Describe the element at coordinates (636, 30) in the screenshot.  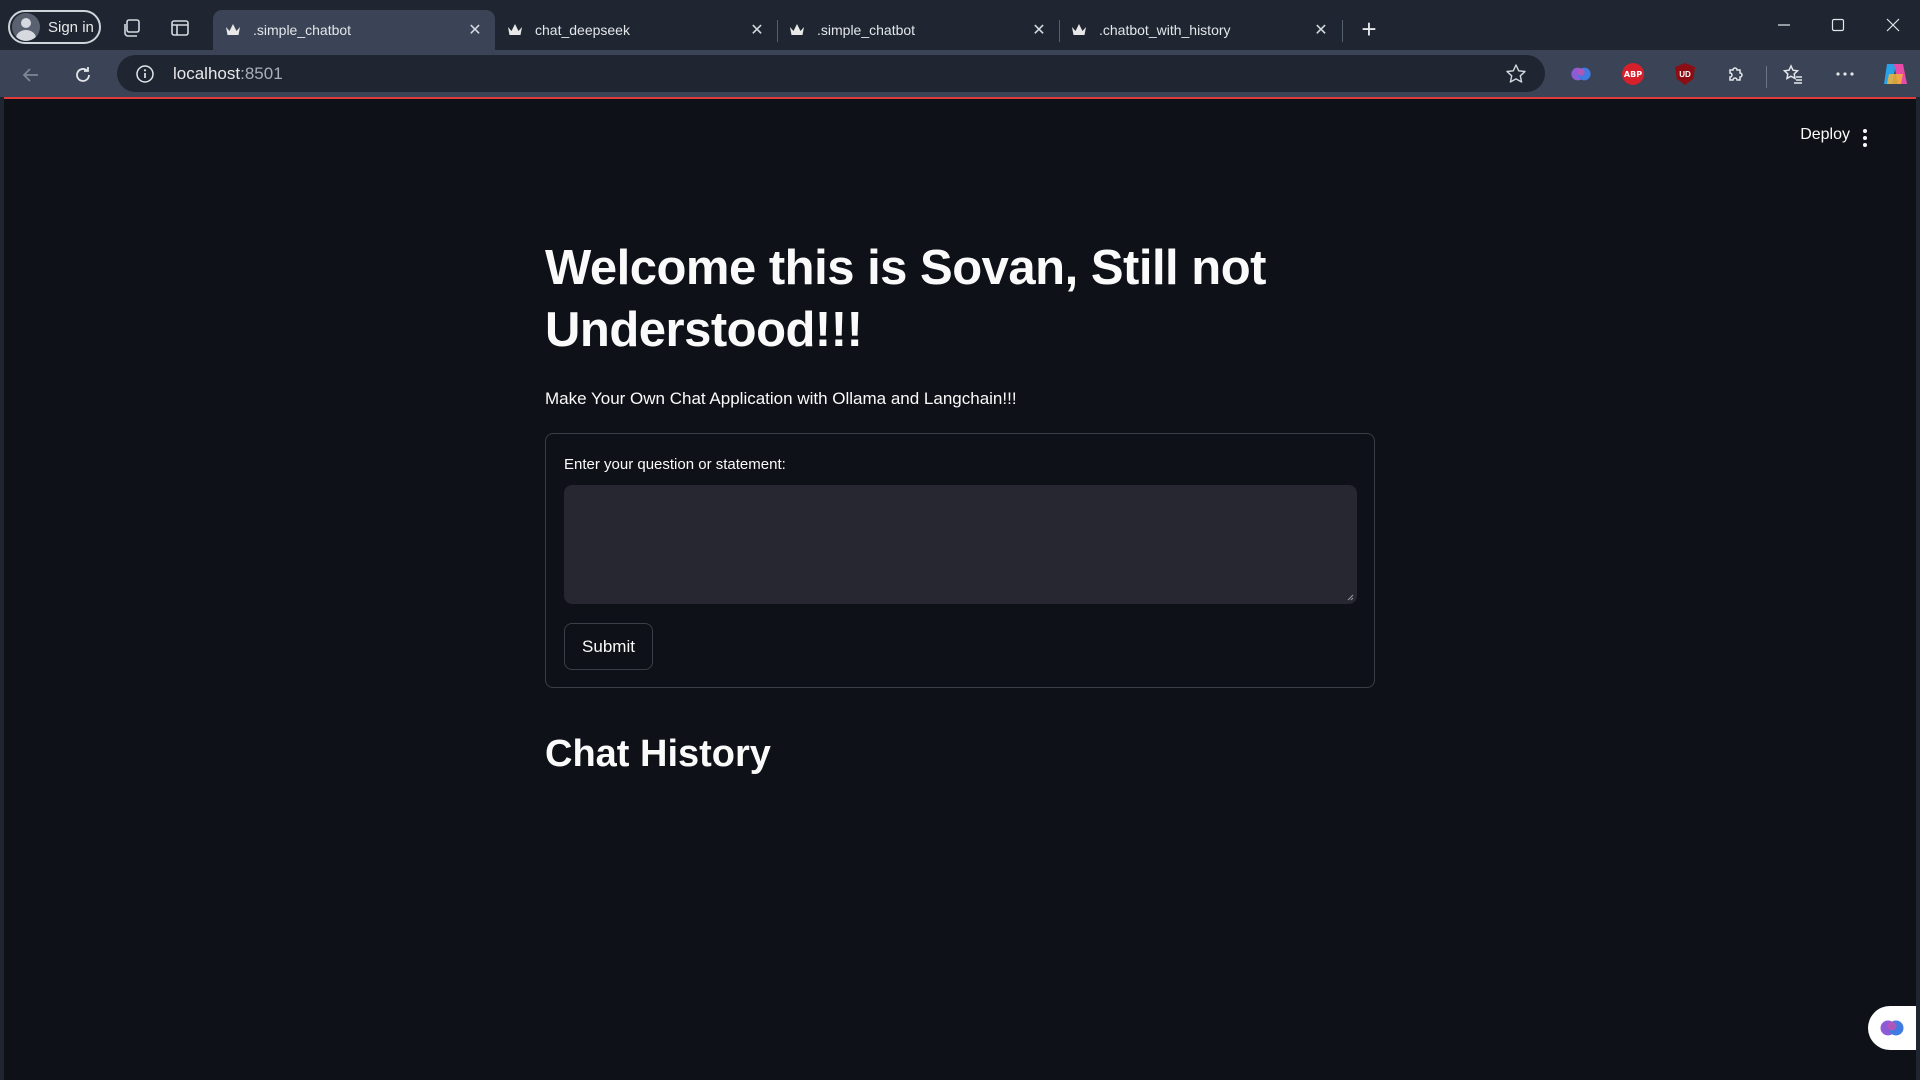
I see `tab-chat-deepseek: chat_deepseek ✕` at that location.